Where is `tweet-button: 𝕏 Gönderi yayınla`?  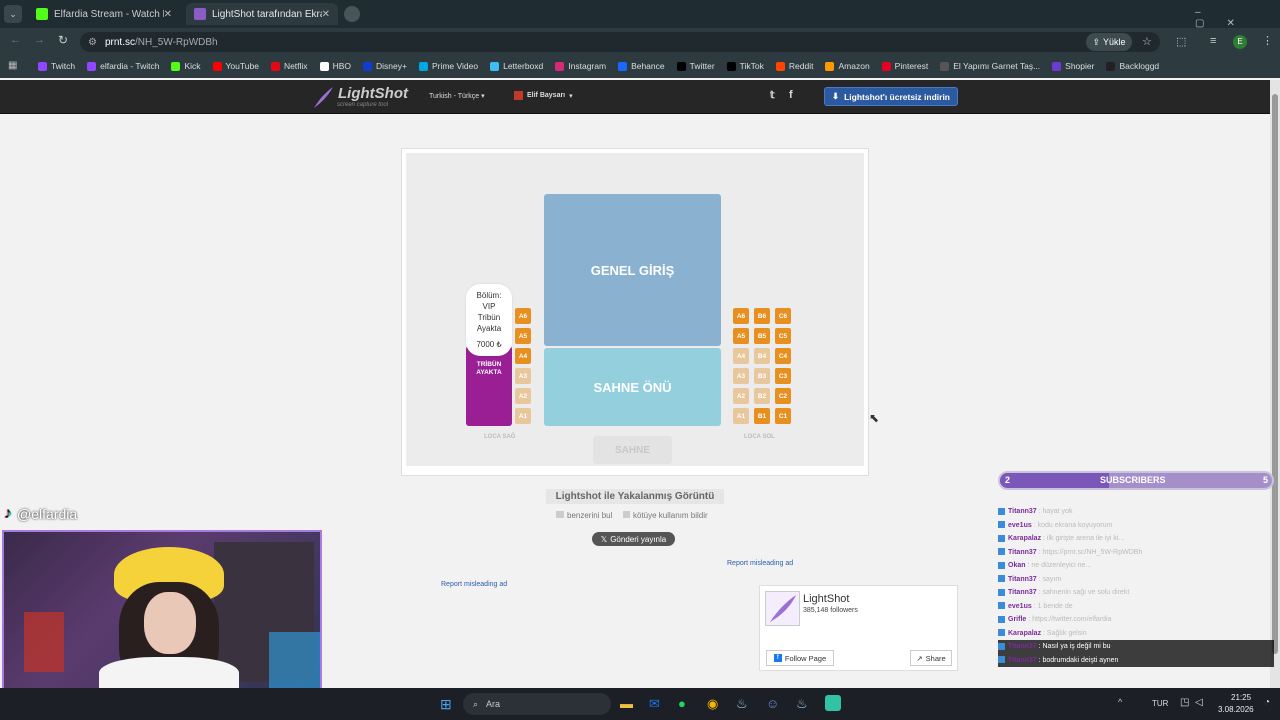
tweet-button: 𝕏 Gönderi yayınla is located at coordinates (633, 539).